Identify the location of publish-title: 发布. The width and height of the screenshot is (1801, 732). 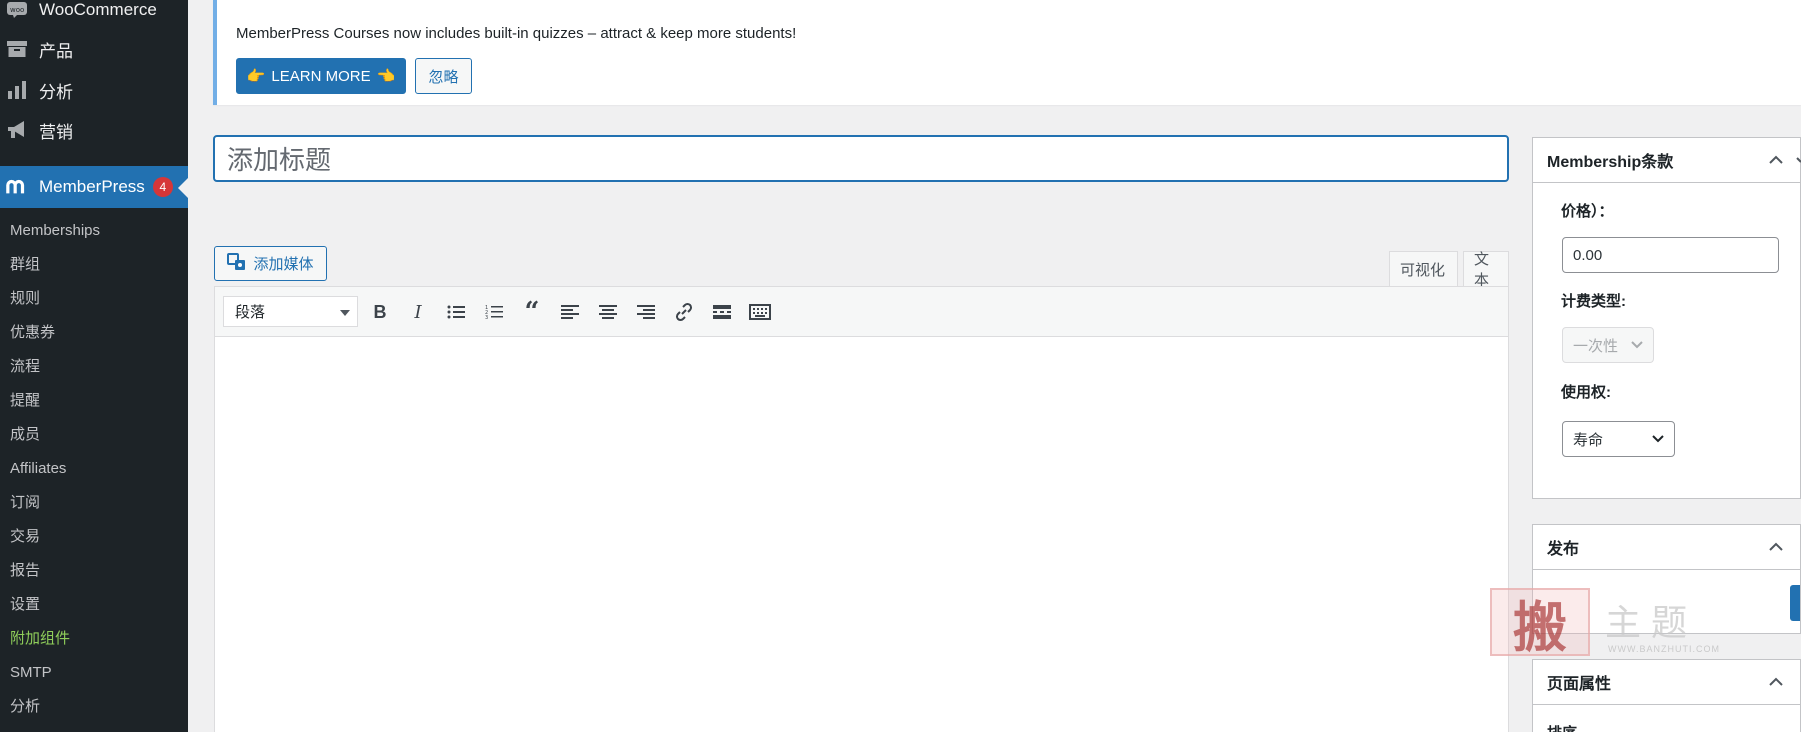
(1563, 549).